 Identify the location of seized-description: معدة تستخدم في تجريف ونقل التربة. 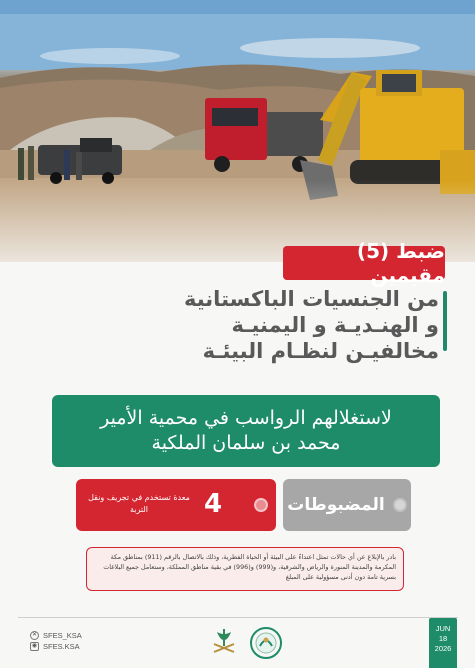
(139, 503).